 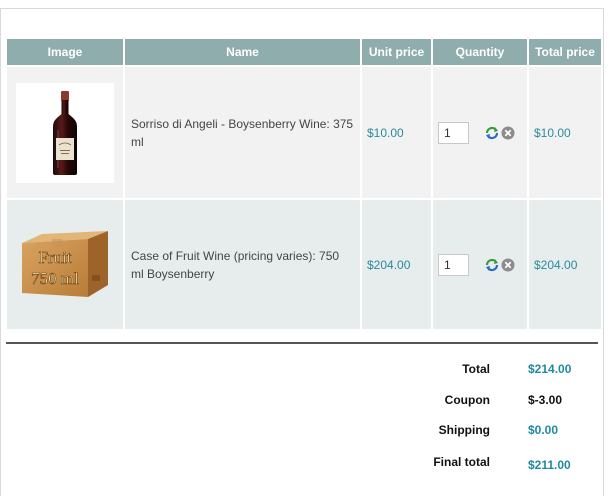 What do you see at coordinates (565, 53) in the screenshot?
I see `column-header-total-price: Total price` at bounding box center [565, 53].